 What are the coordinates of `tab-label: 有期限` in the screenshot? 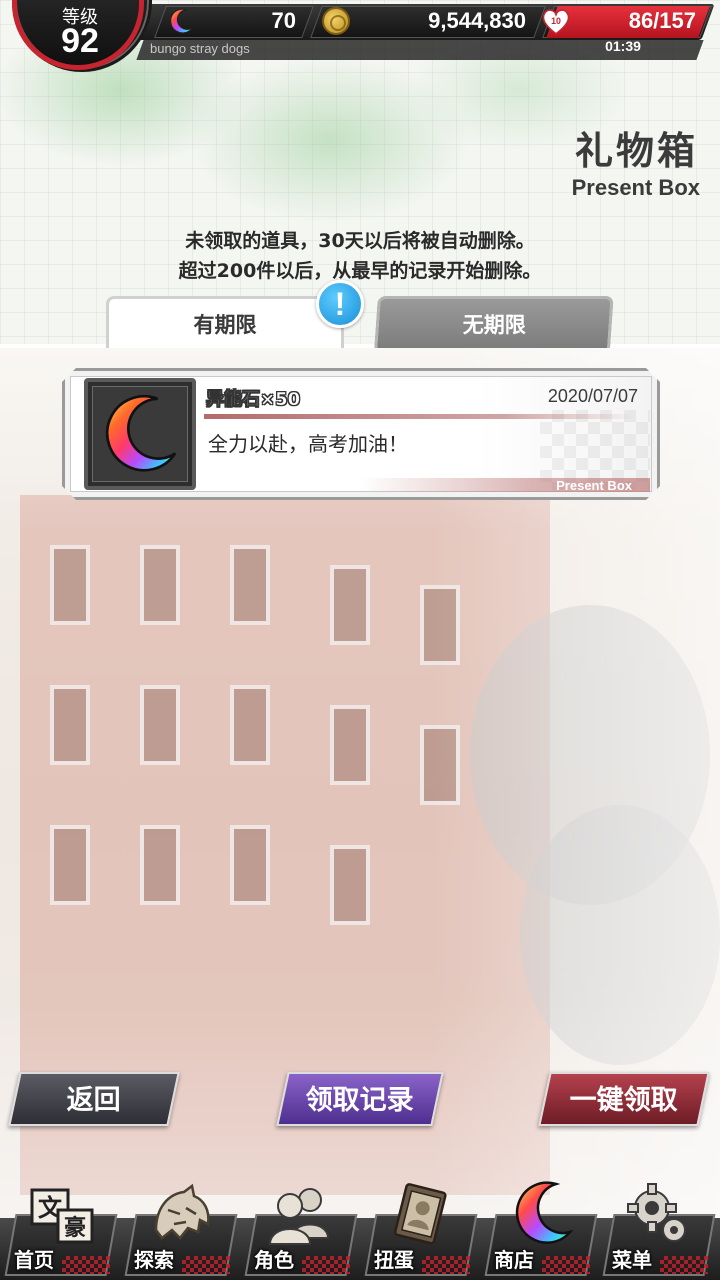 It's located at (225, 325).